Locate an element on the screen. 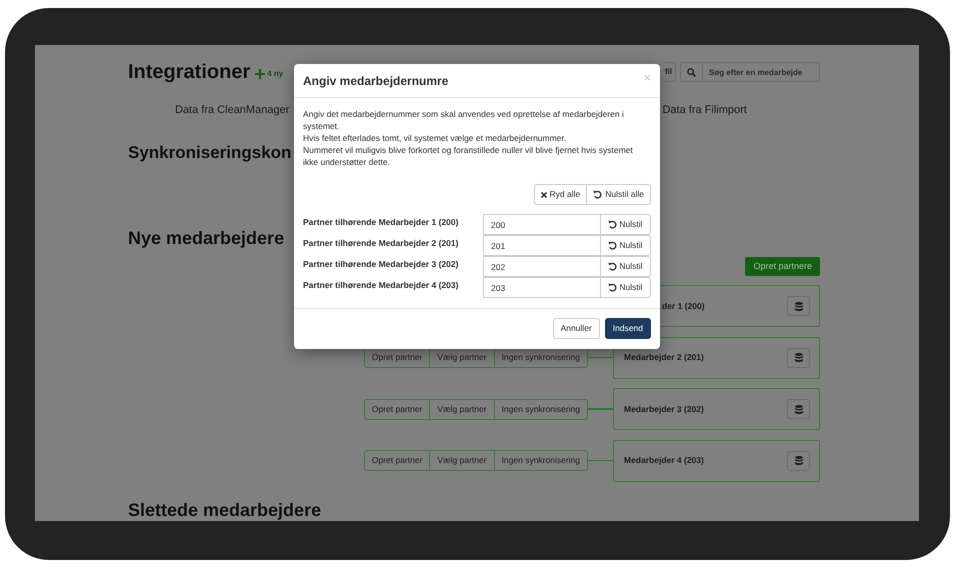 The width and height of the screenshot is (954, 567). number-field: 200 is located at coordinates (542, 224).